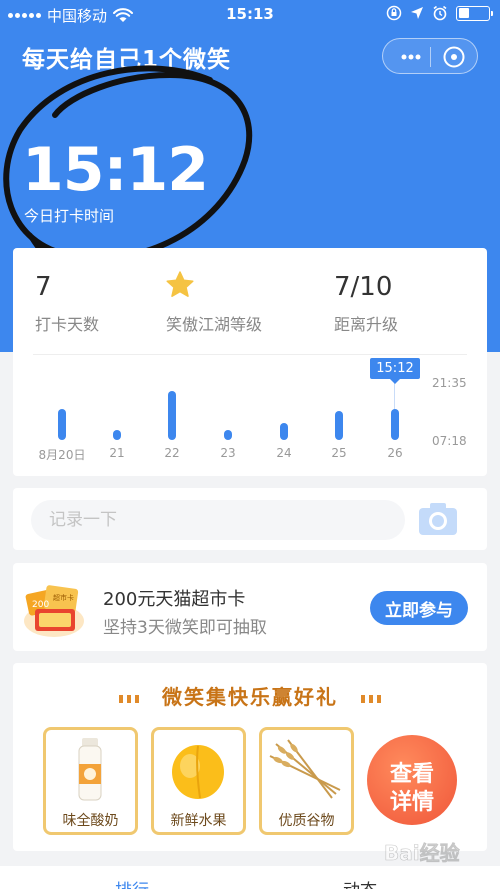 This screenshot has height=889, width=500. What do you see at coordinates (411, 774) in the screenshot?
I see `detail-line-1: 查看` at bounding box center [411, 774].